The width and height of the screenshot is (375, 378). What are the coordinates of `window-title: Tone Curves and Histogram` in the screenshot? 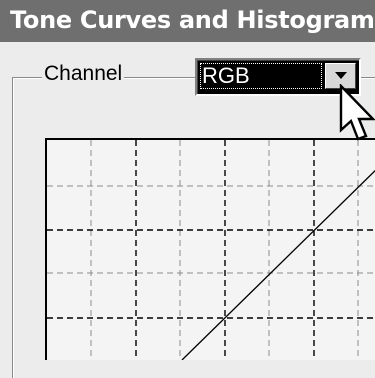 It's located at (192, 20).